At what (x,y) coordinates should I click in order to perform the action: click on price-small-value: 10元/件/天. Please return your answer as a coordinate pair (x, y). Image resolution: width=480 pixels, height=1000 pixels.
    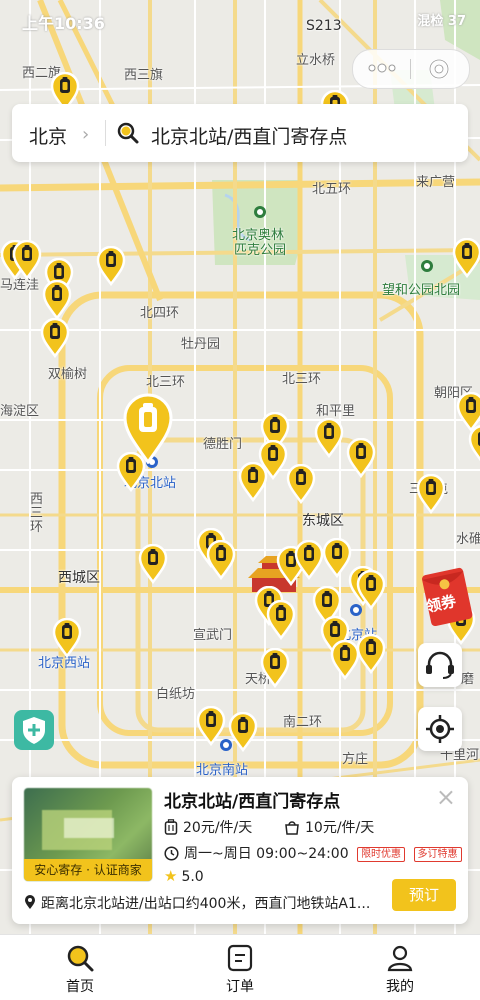
    Looking at the image, I should click on (340, 828).